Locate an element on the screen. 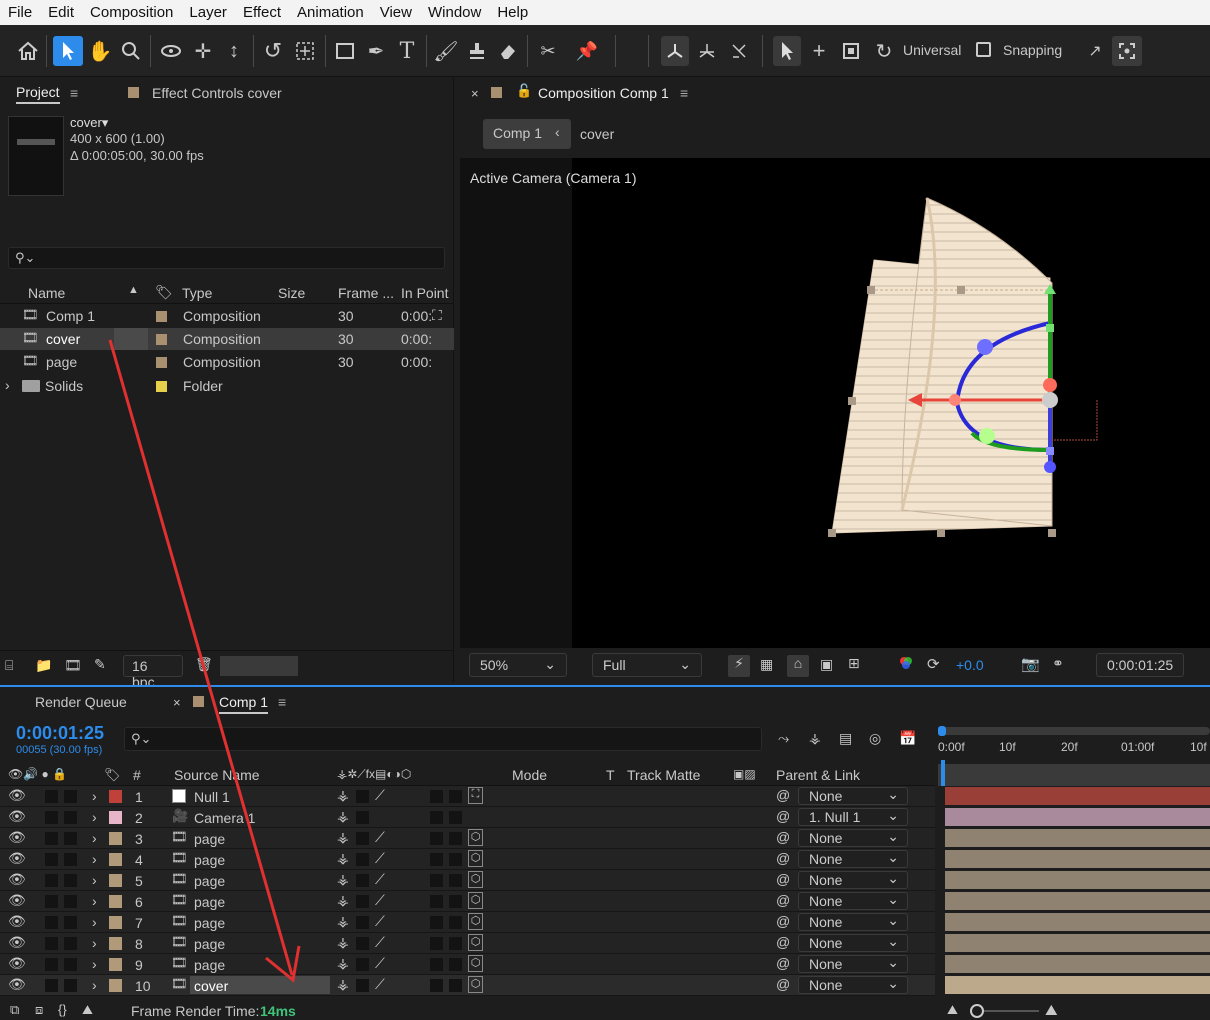 The image size is (1210, 1020). time-ruler: 0:00f 10f 20f 01:00f 10f is located at coordinates (1074, 743).